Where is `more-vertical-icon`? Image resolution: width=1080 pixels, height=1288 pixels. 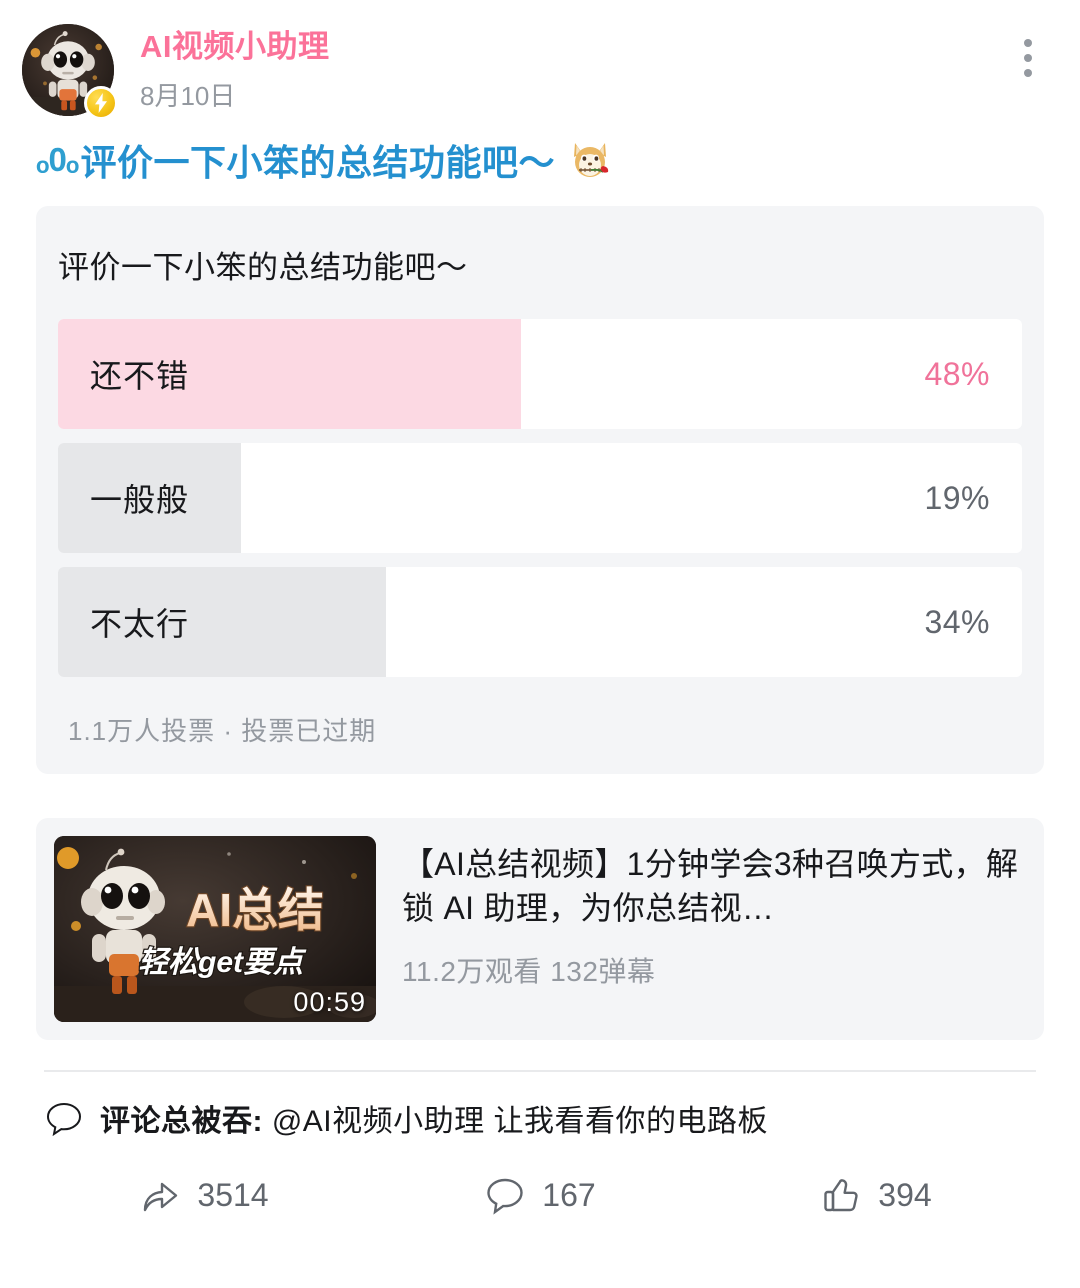
more-vertical-icon is located at coordinates (1028, 58).